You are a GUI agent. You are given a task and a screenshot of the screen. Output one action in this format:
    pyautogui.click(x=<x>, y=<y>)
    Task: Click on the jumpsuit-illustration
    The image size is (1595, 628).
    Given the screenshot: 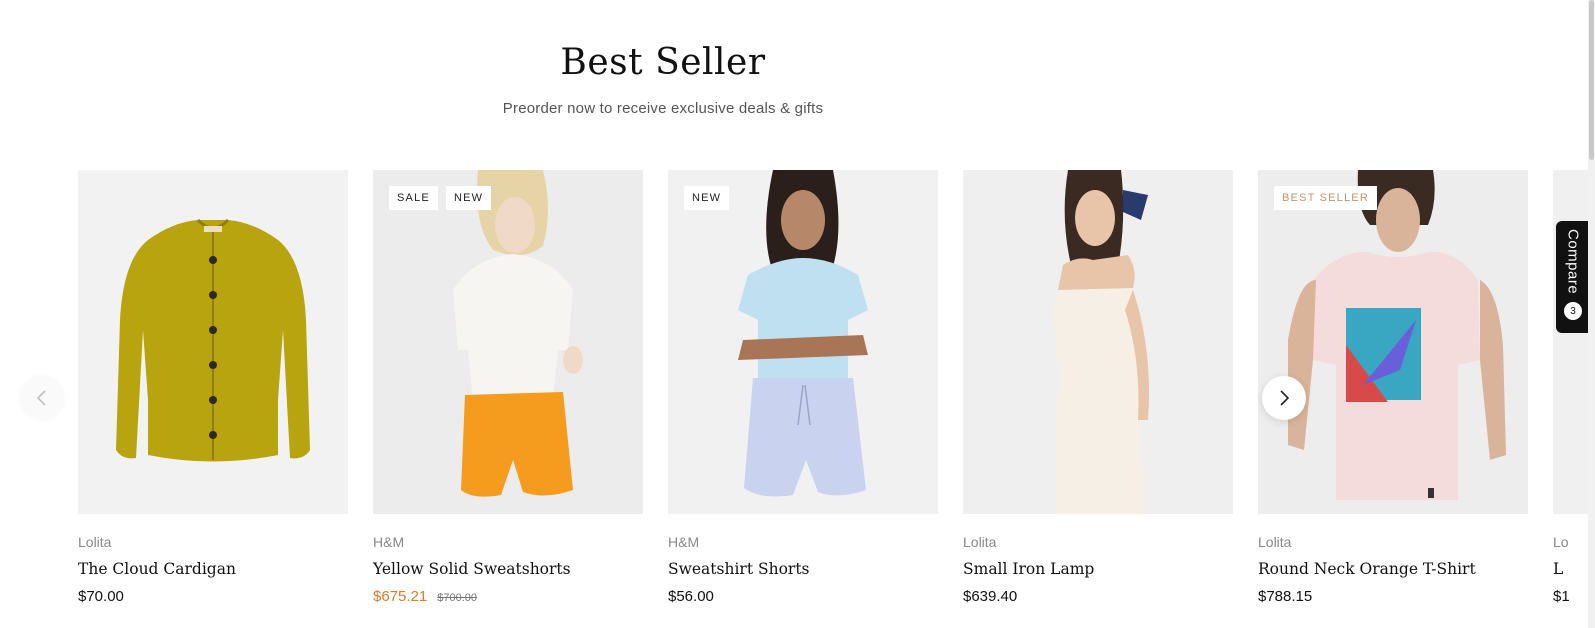 What is the action you would take?
    pyautogui.click(x=1098, y=342)
    